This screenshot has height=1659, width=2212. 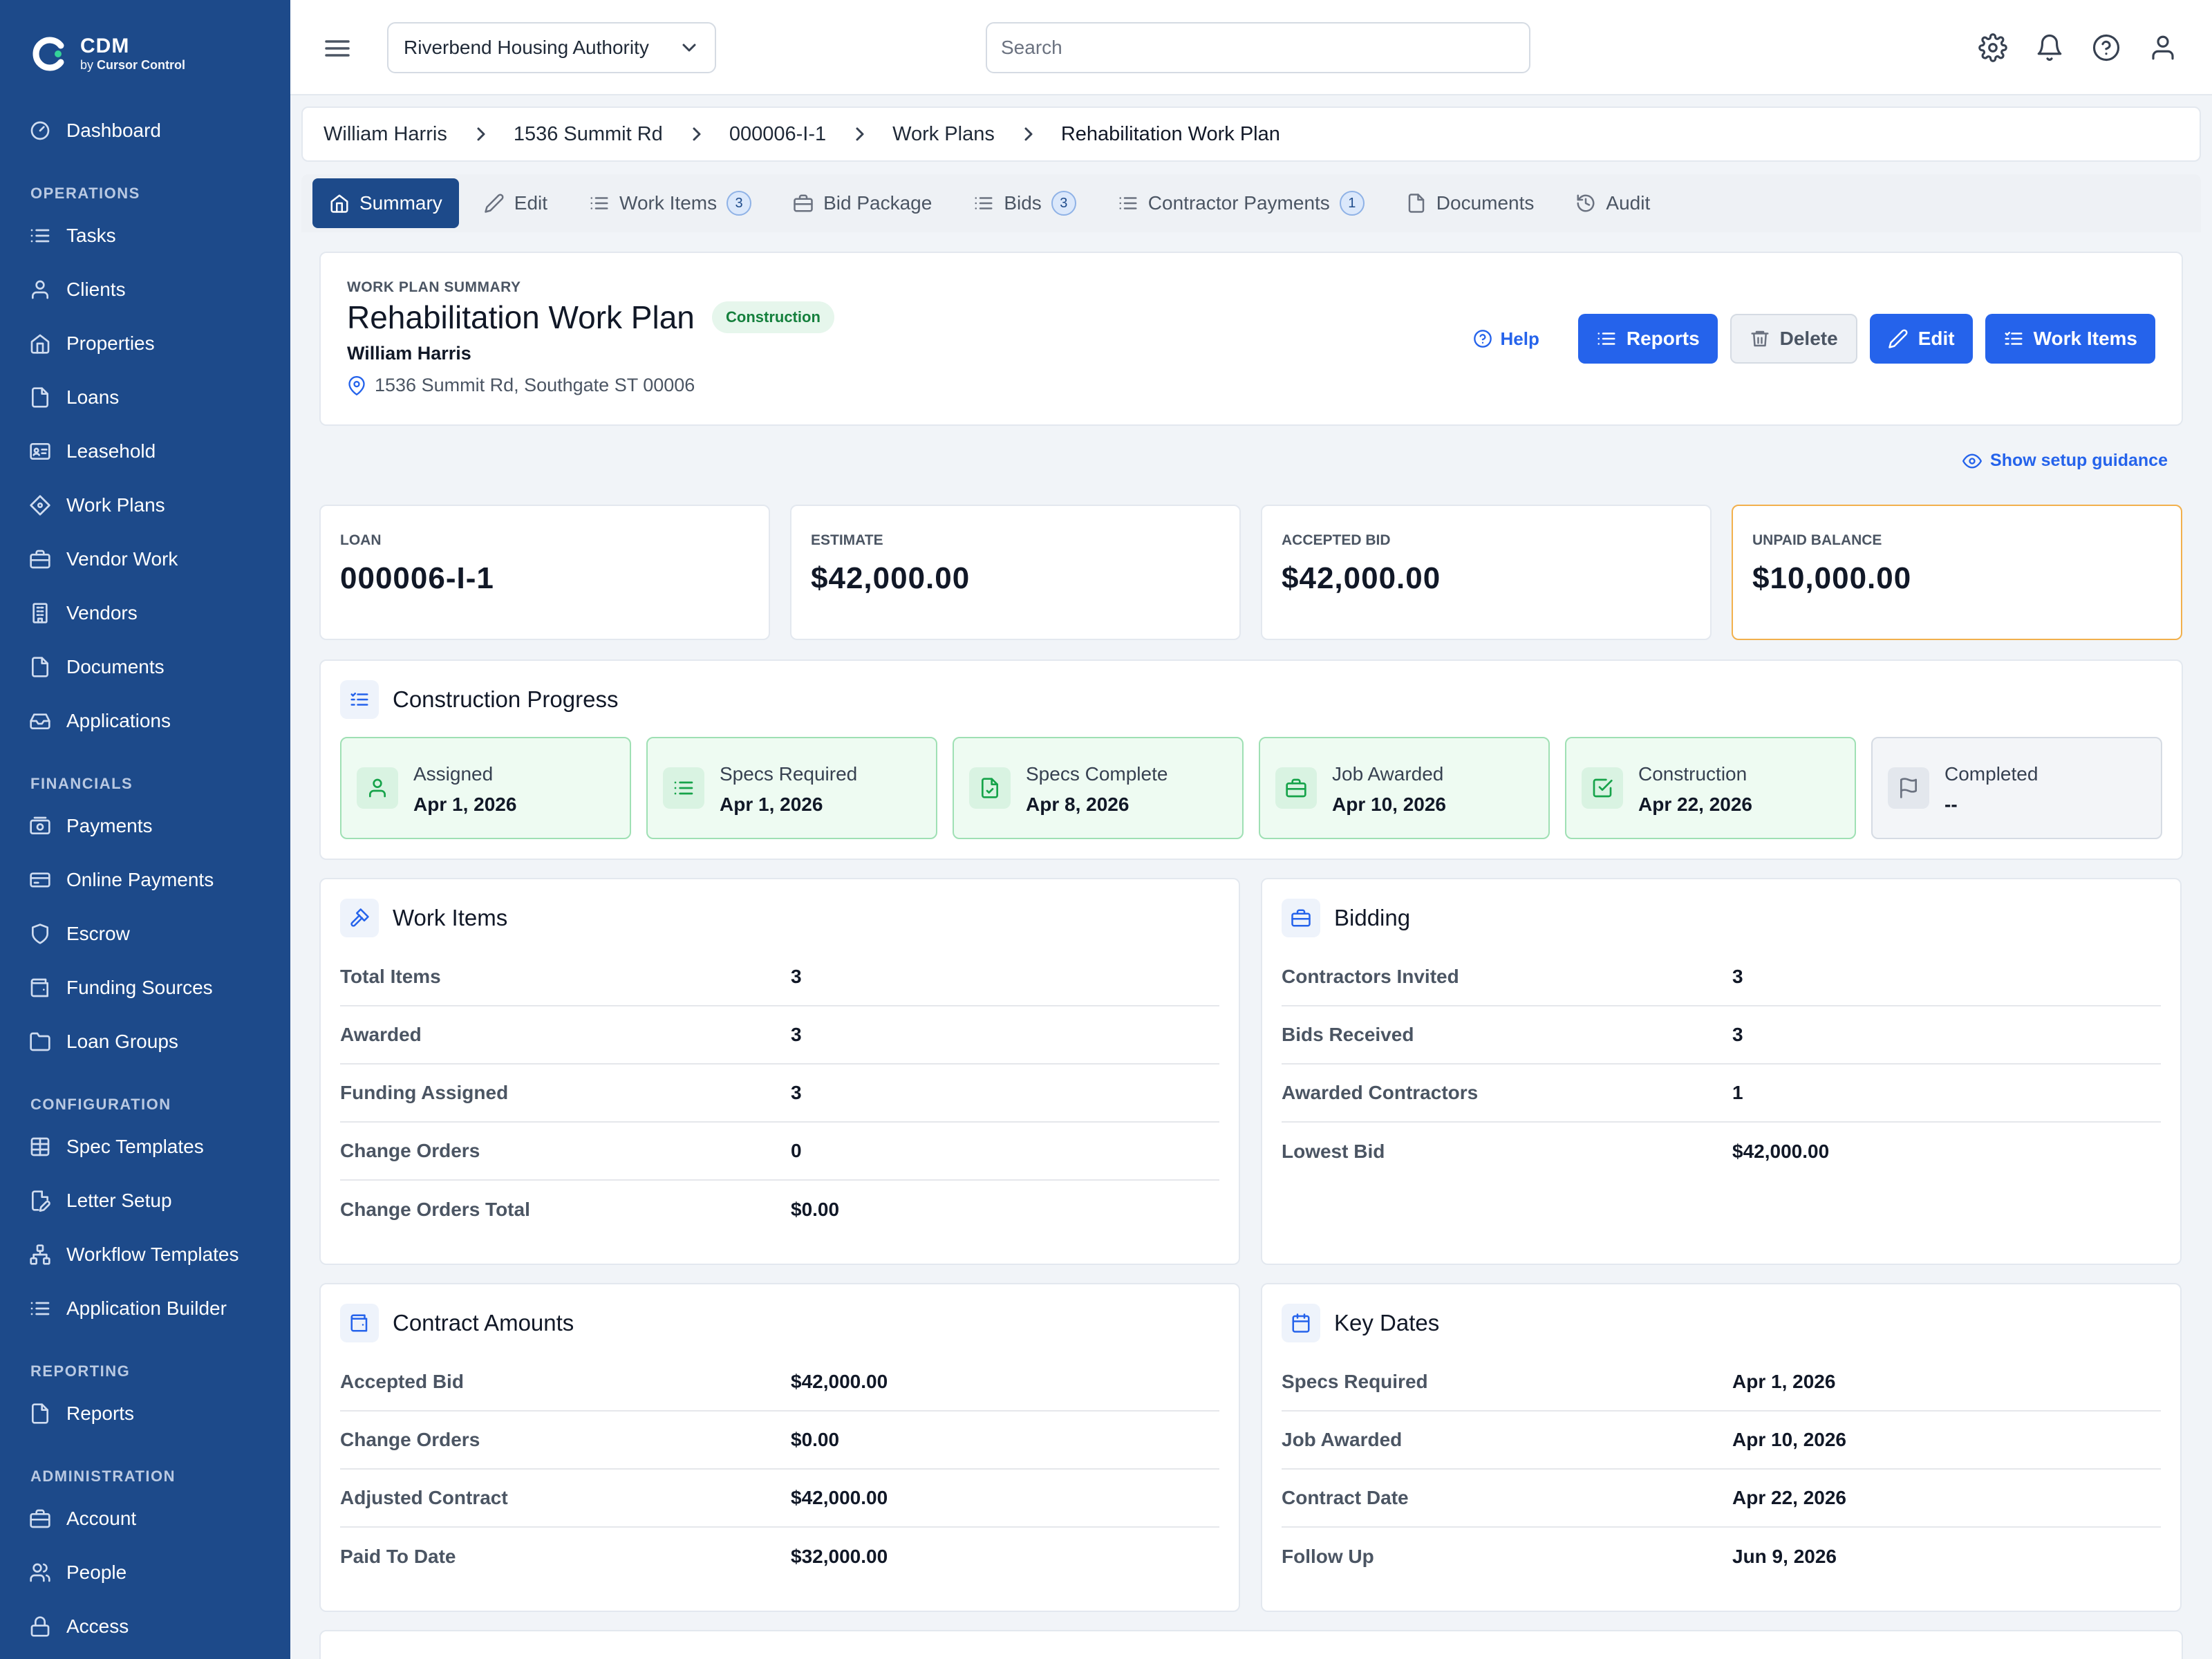 What do you see at coordinates (588, 134) in the screenshot?
I see `breadcrumb-item: 1536 Summit Rd` at bounding box center [588, 134].